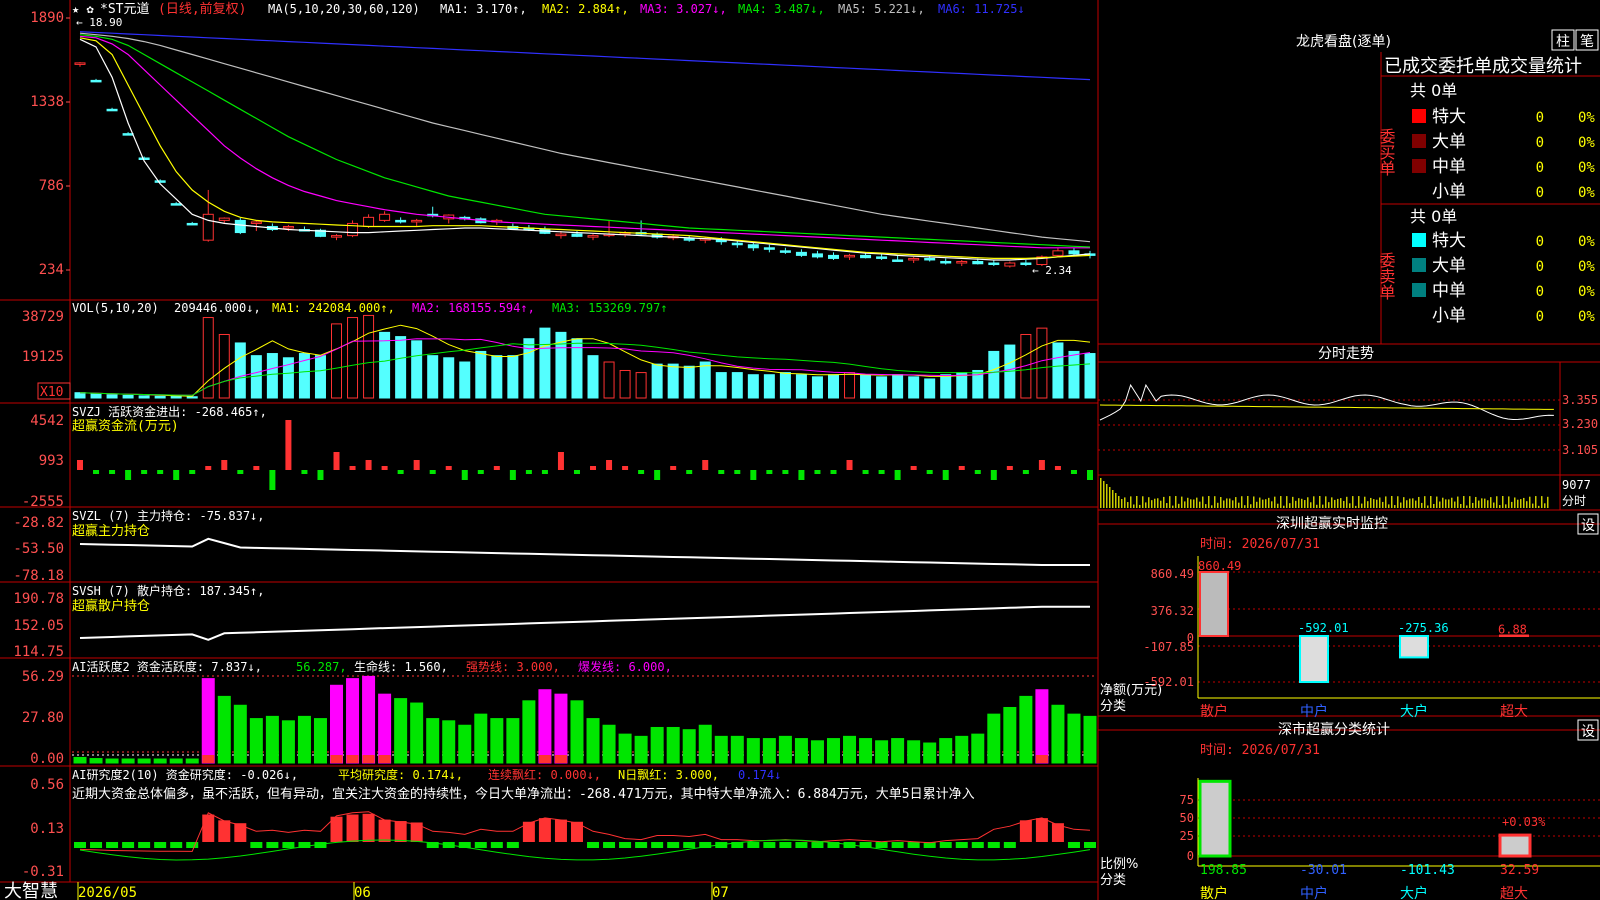  What do you see at coordinates (107, 892) in the screenshot?
I see `date-tick: 2026/05` at bounding box center [107, 892].